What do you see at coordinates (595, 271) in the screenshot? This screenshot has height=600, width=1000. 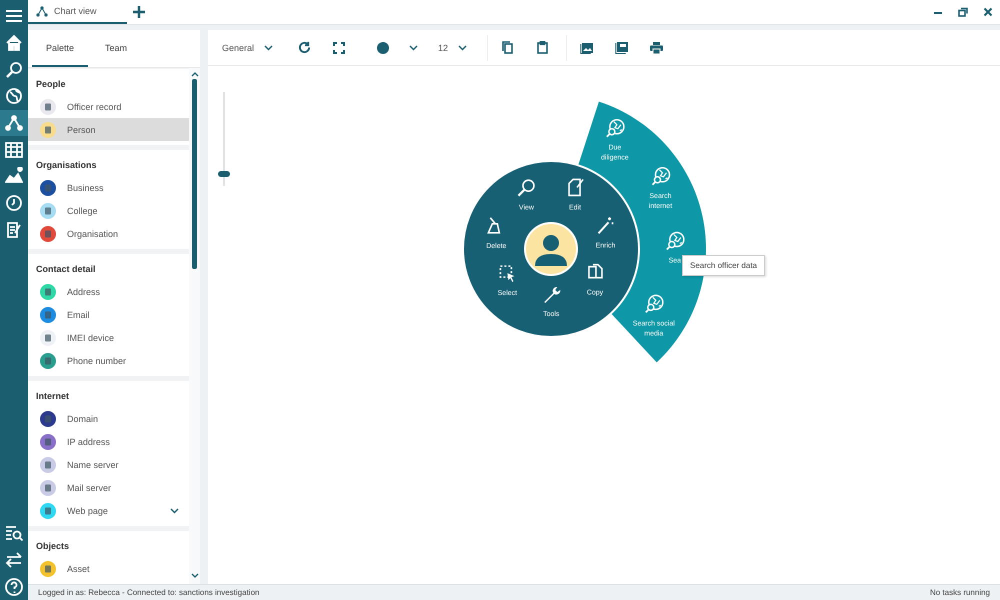 I see `copy-icon` at bounding box center [595, 271].